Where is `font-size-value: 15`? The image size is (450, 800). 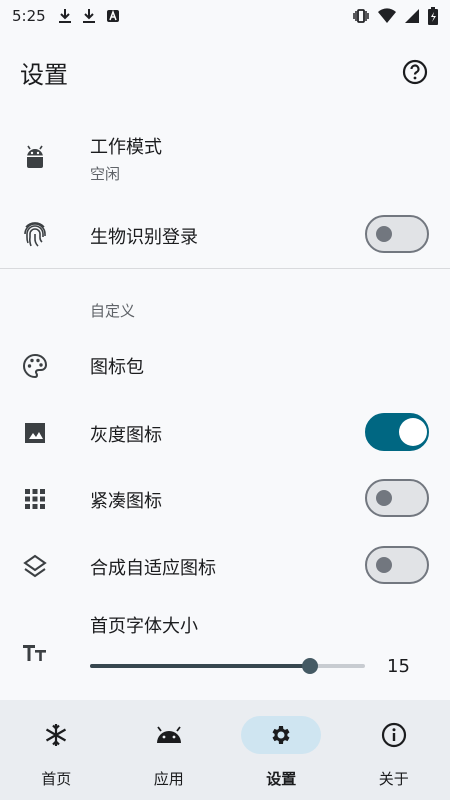 font-size-value: 15 is located at coordinates (398, 666).